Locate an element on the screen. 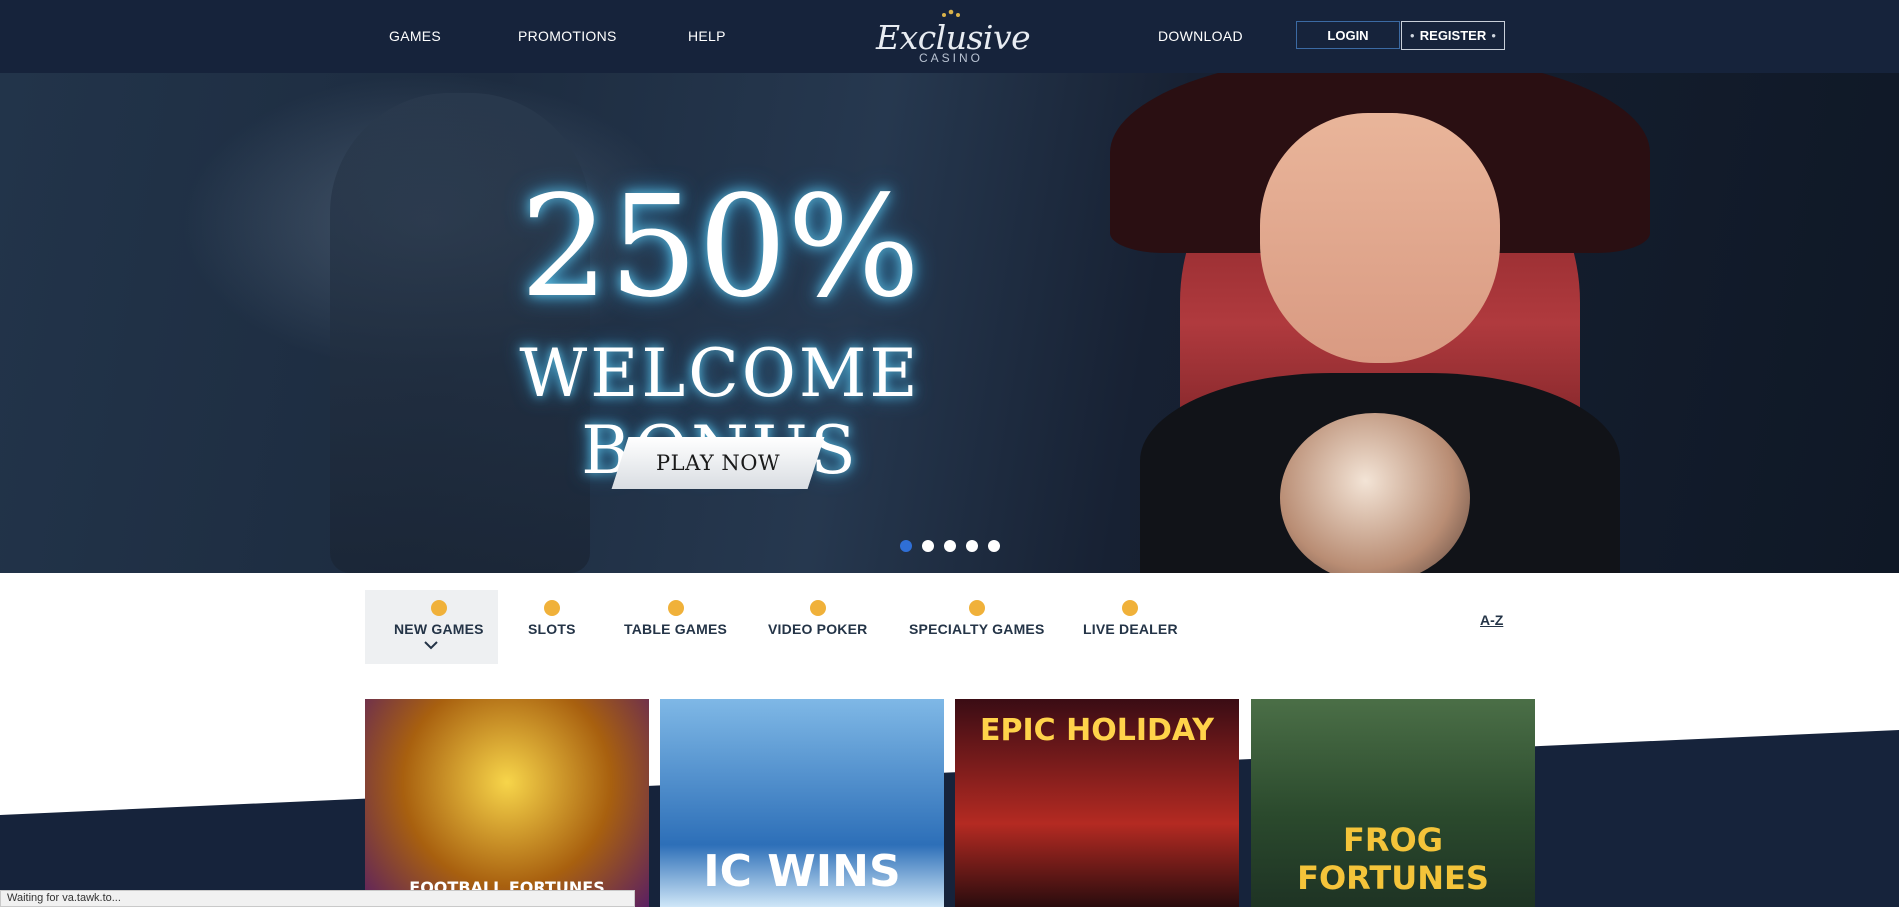 Image resolution: width=1899 pixels, height=907 pixels. carousel-dots is located at coordinates (950, 546).